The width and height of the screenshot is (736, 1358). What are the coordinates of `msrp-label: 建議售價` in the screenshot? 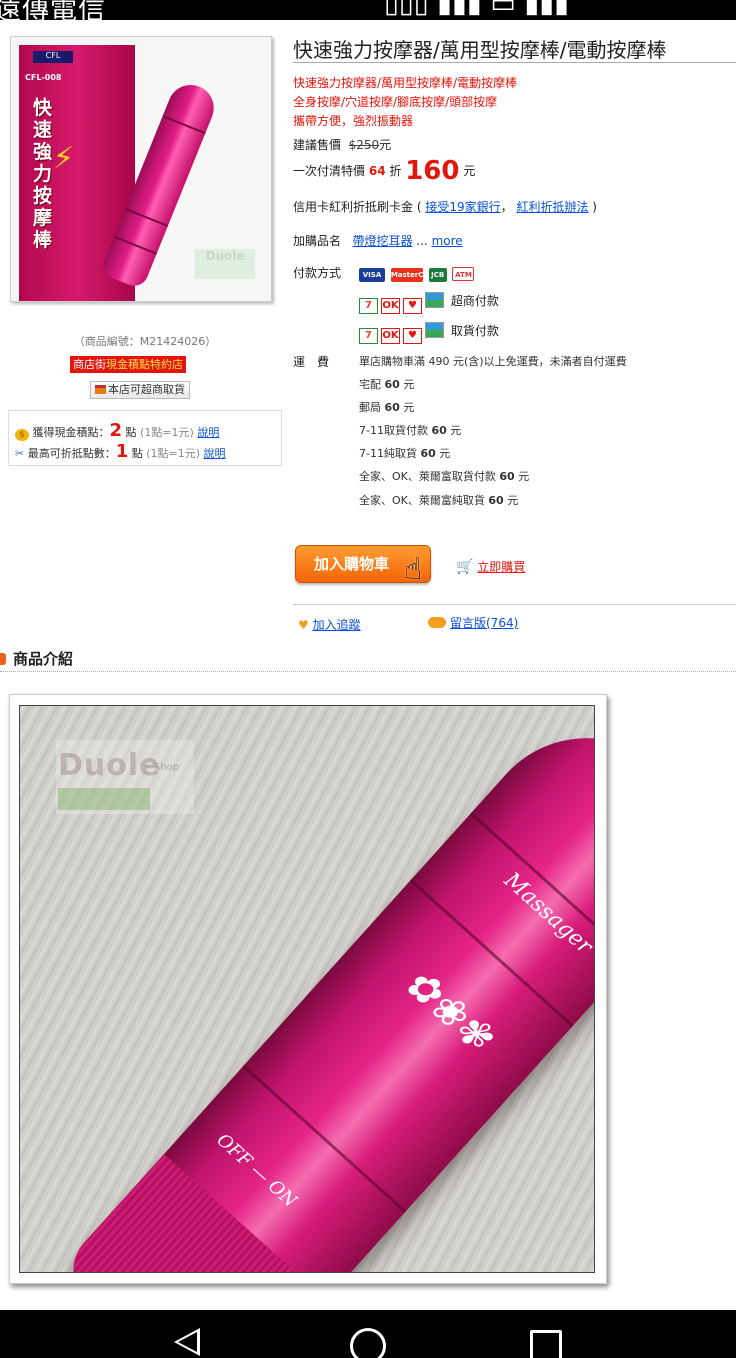 It's located at (317, 145).